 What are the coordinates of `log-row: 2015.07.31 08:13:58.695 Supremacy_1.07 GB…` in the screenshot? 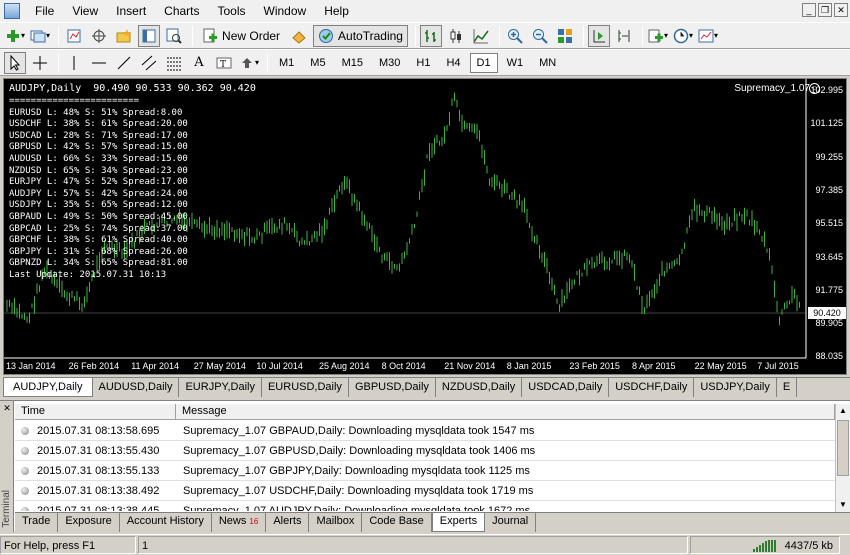 It's located at (425, 431).